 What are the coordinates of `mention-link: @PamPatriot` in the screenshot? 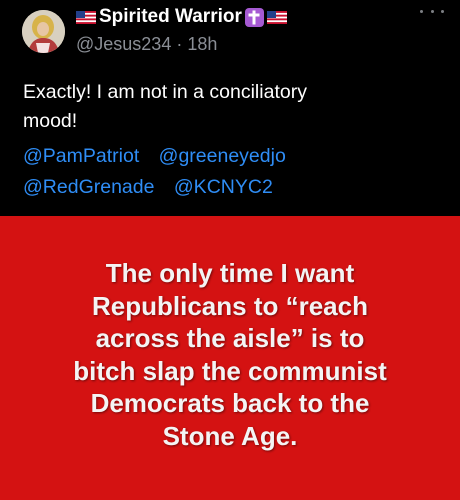 It's located at (81, 156).